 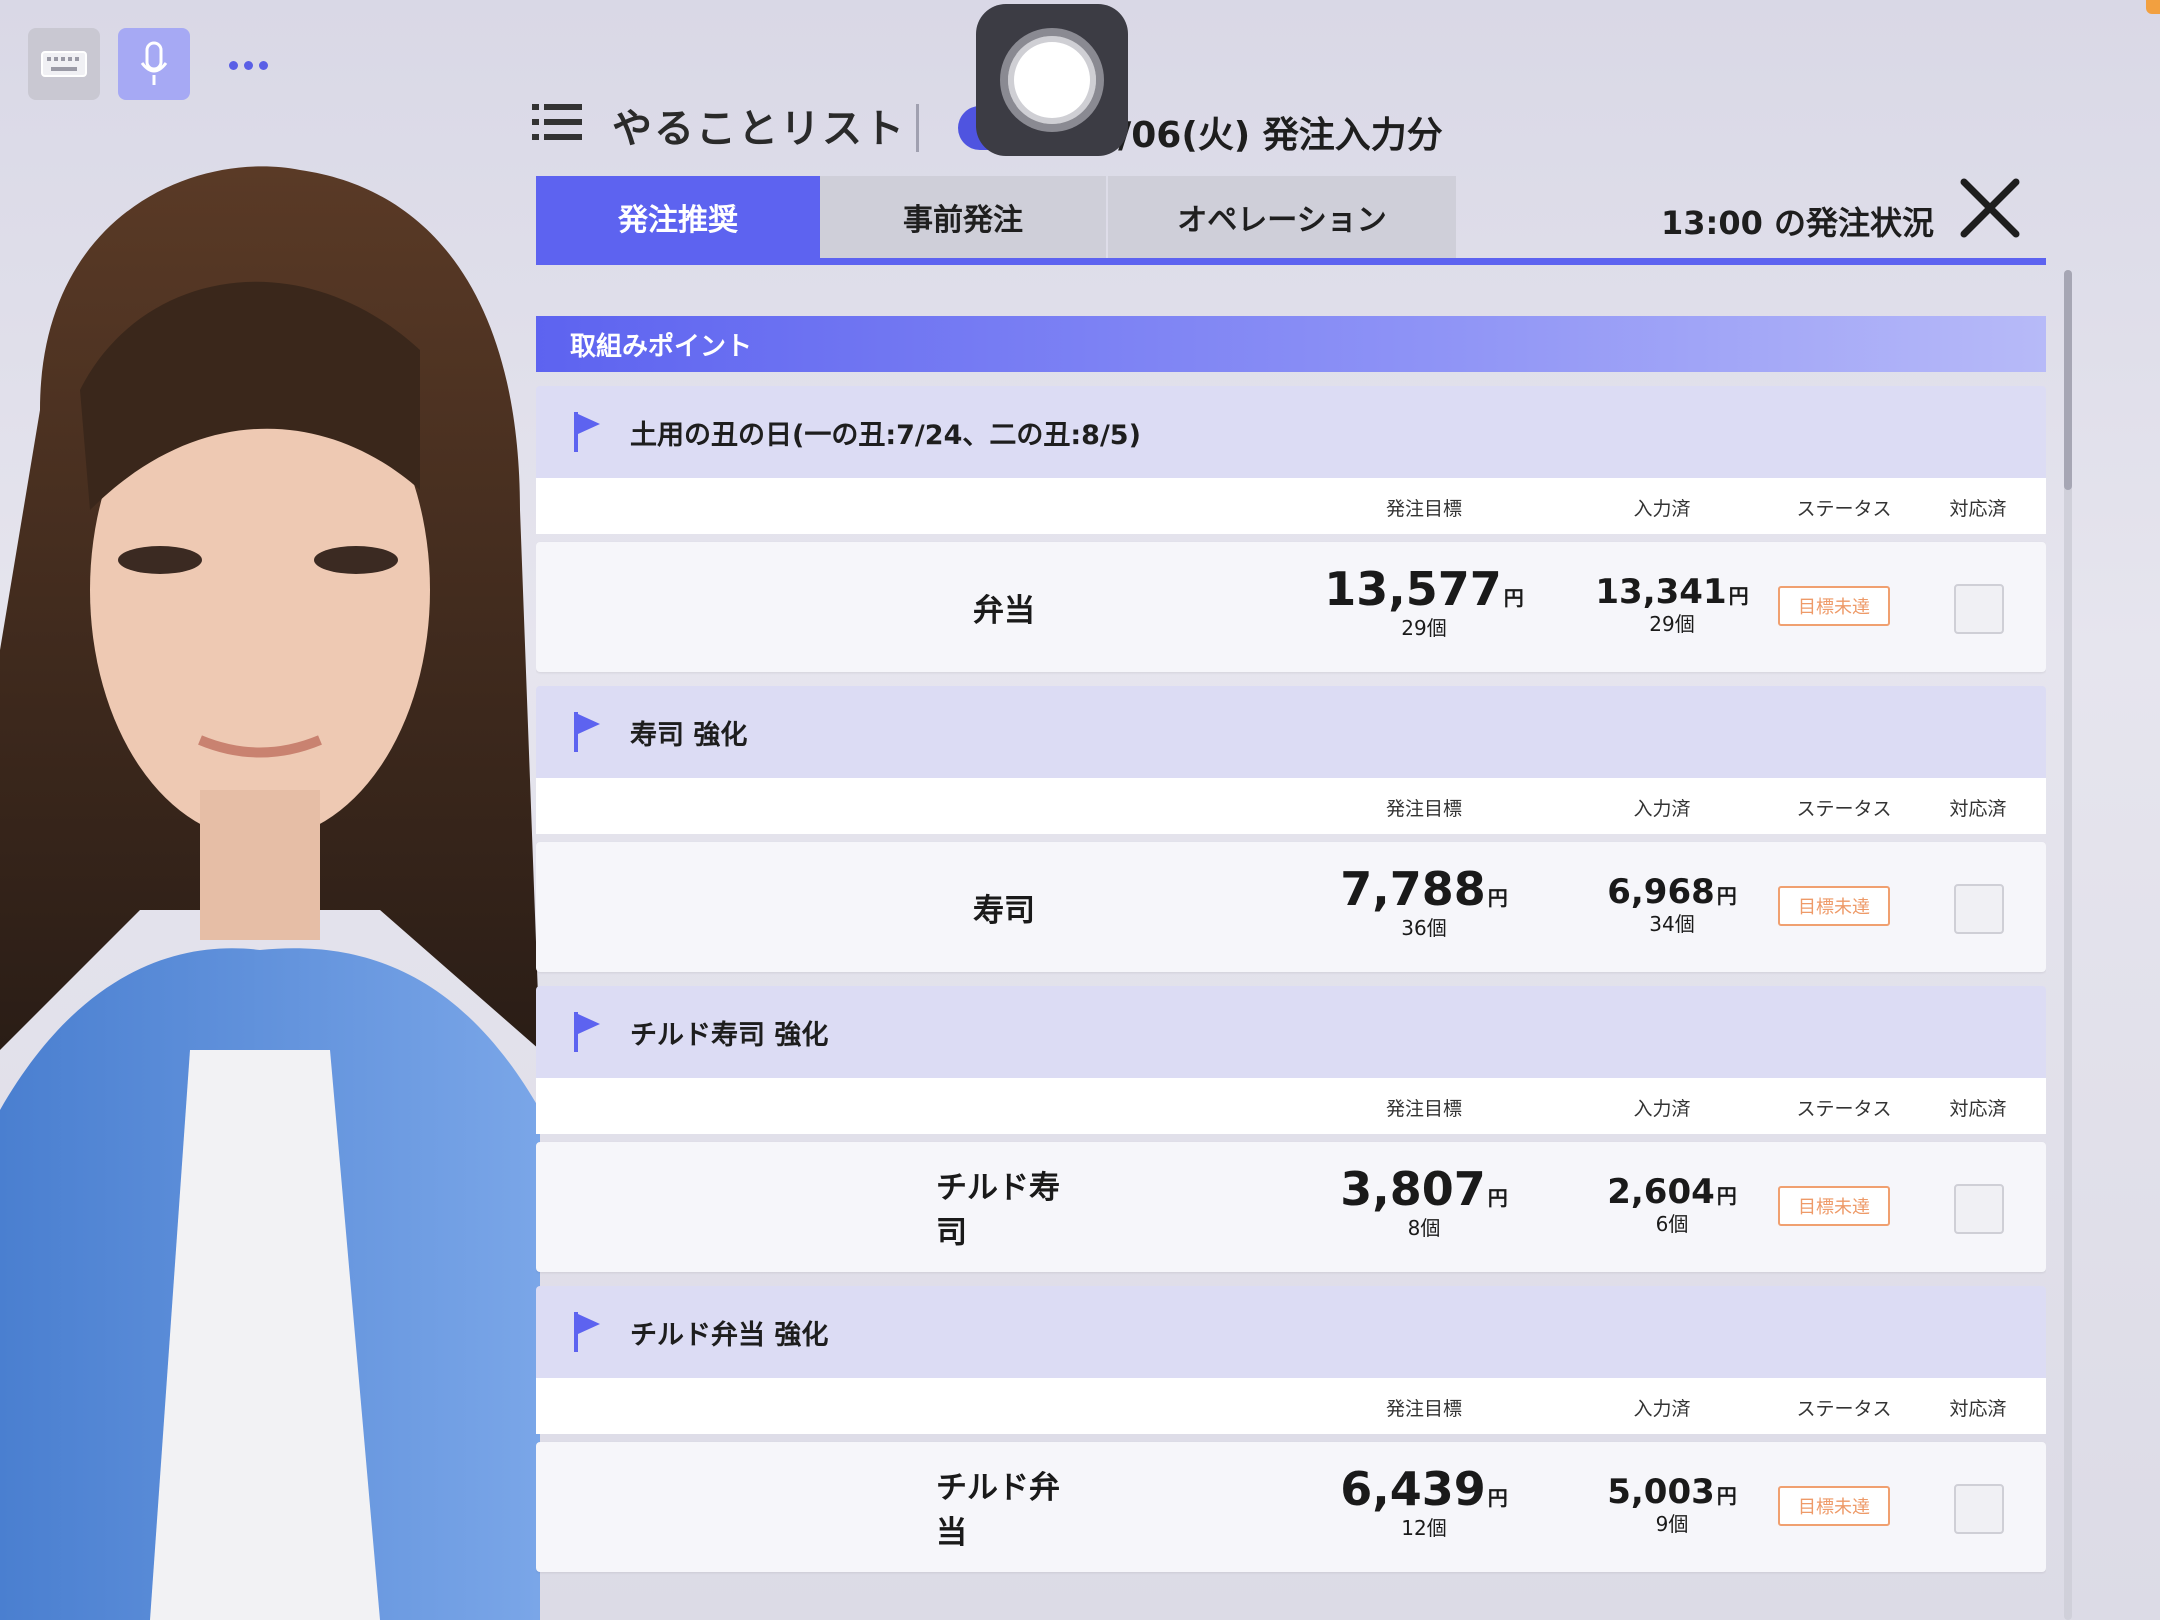 What do you see at coordinates (557, 122) in the screenshot?
I see `list-icon` at bounding box center [557, 122].